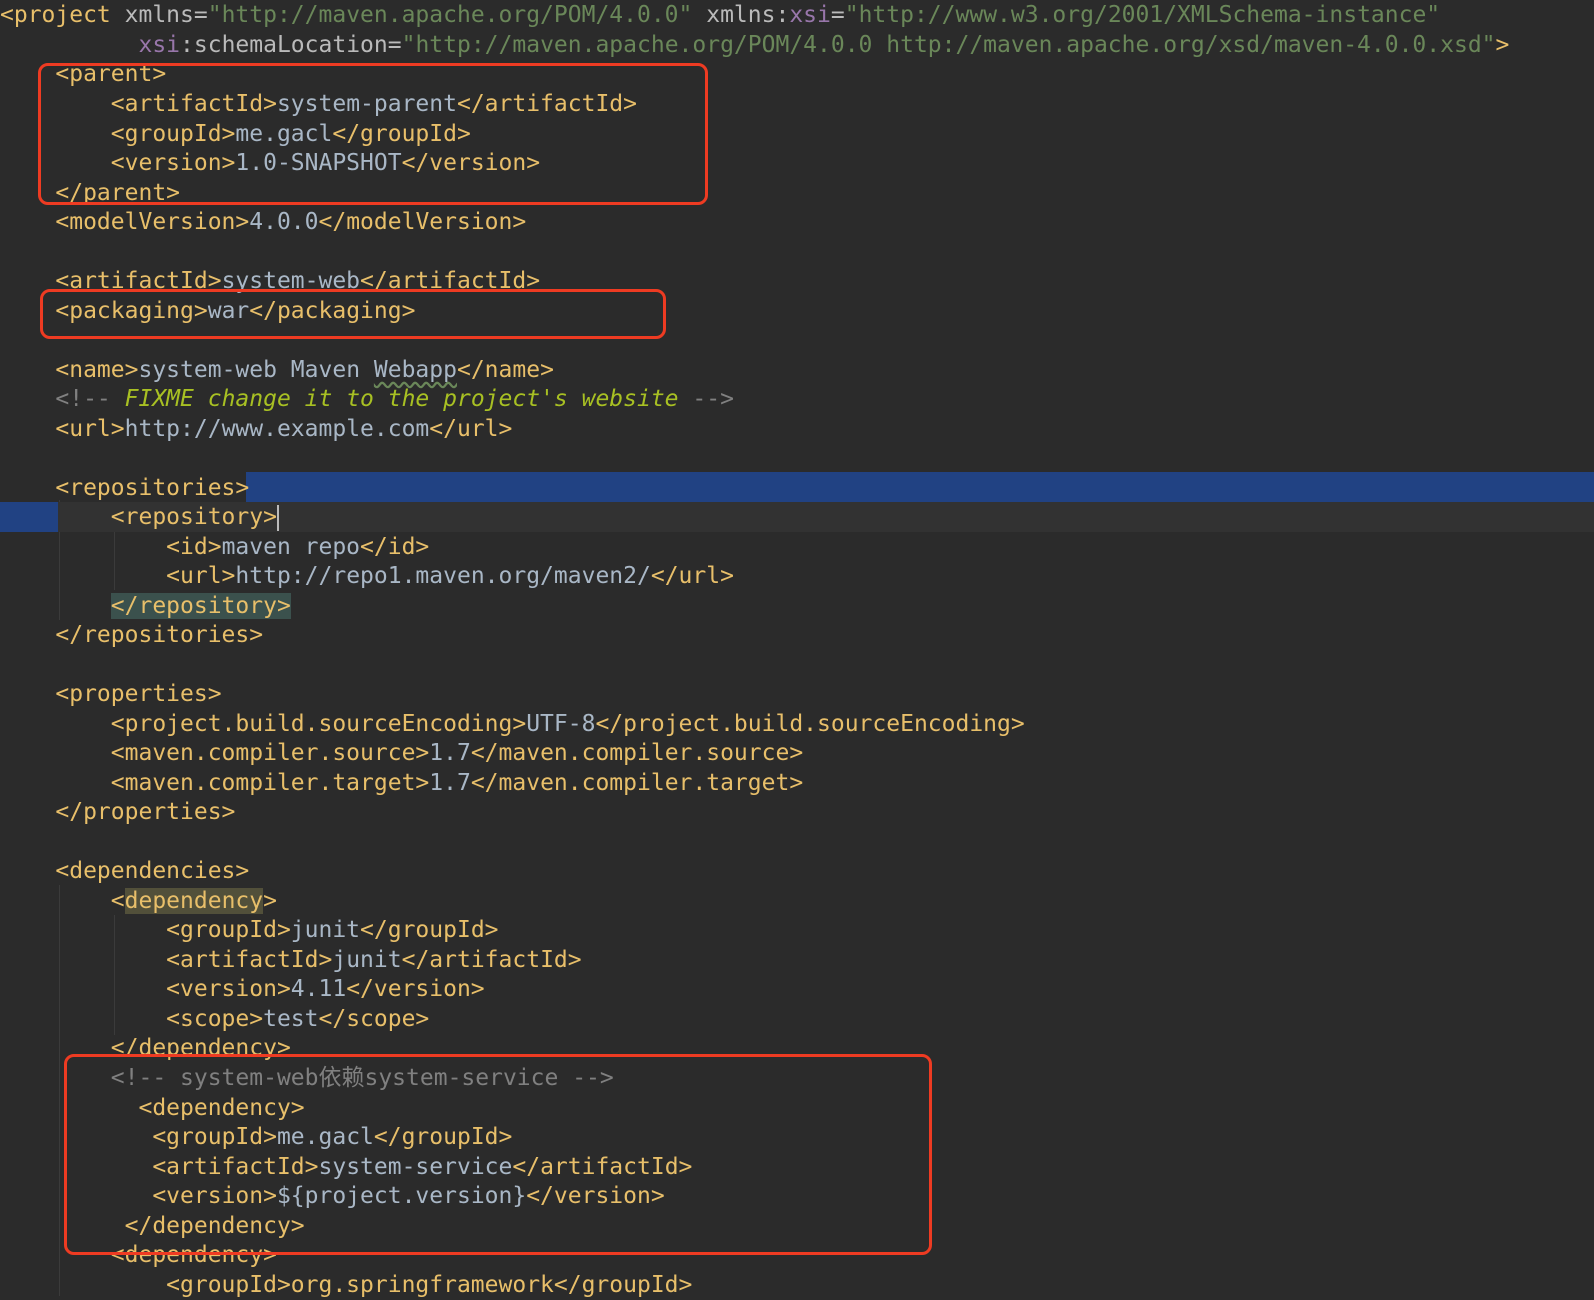 This screenshot has height=1300, width=1594. Describe the element at coordinates (637, 783) in the screenshot. I see `xml-tag-close: </maven.compiler.target>` at that location.